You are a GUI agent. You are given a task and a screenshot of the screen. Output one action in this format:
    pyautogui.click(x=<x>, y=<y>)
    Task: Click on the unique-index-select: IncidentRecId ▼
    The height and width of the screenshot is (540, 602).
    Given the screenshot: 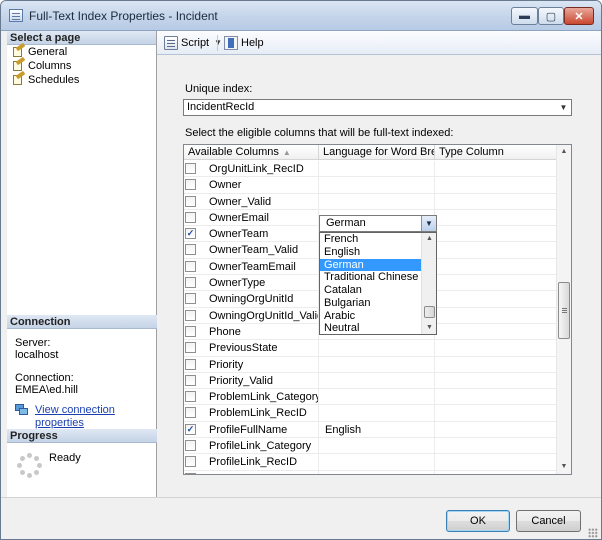 What is the action you would take?
    pyautogui.click(x=377, y=107)
    